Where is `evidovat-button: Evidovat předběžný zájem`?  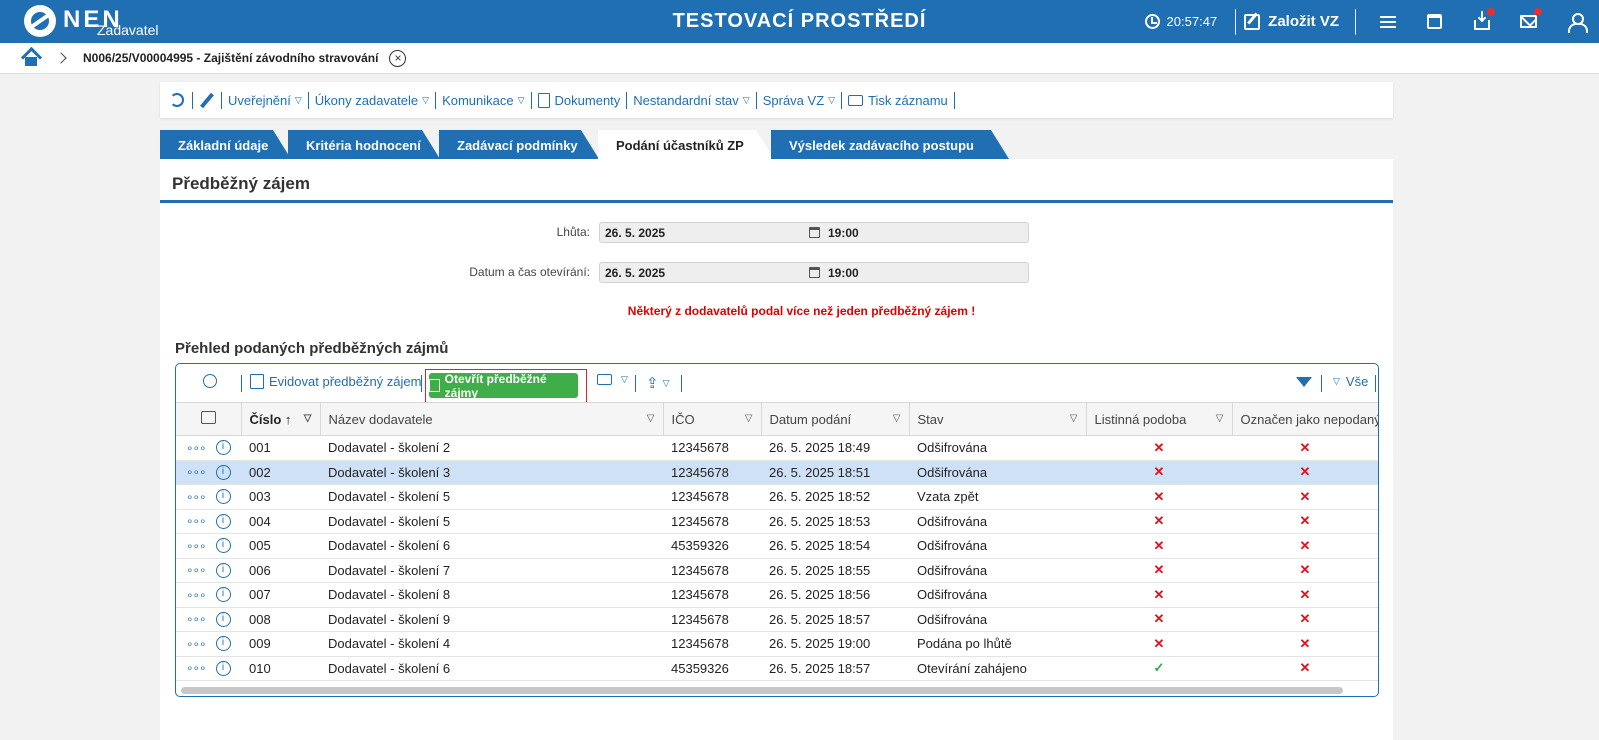
evidovat-button: Evidovat předběžný zájem is located at coordinates (335, 381).